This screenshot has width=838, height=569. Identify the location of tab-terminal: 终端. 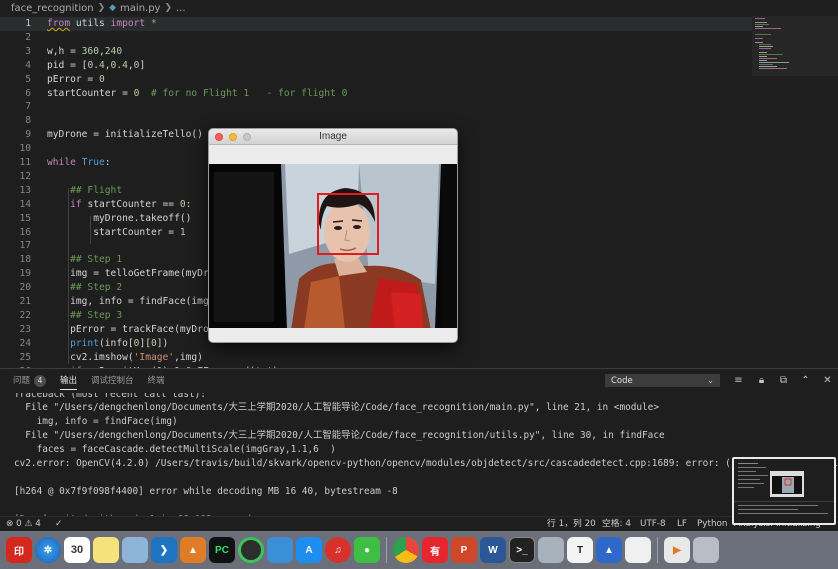
(156, 381).